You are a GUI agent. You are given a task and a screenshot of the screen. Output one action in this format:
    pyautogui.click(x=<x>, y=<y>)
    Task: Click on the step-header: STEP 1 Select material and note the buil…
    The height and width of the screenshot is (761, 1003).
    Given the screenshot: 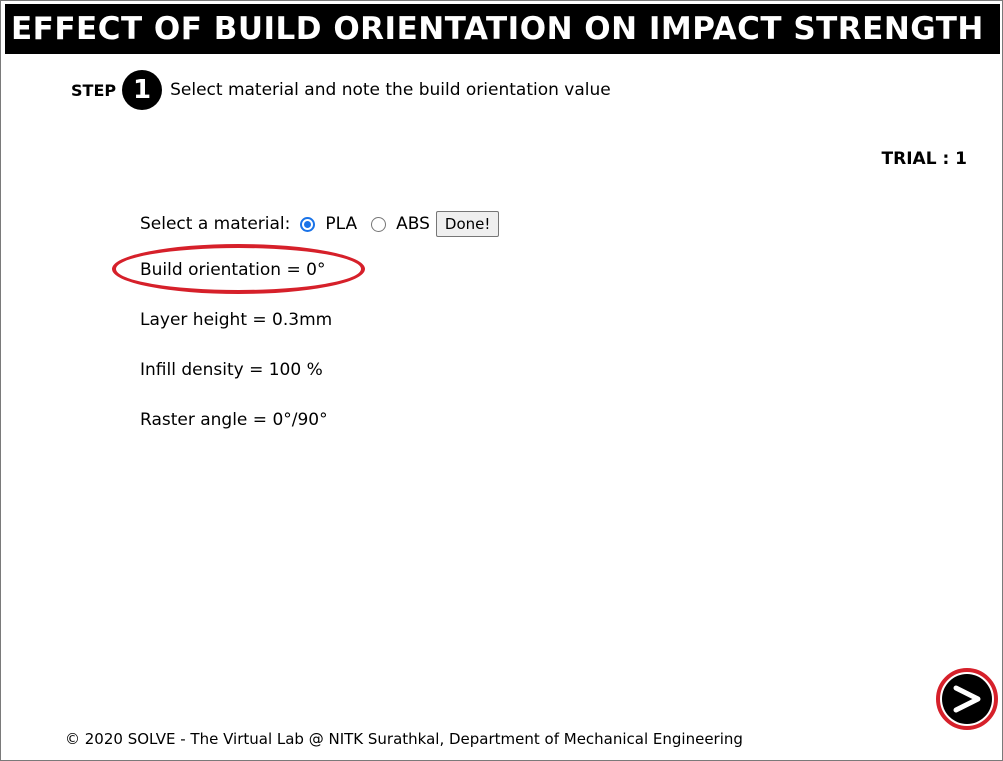 What is the action you would take?
    pyautogui.click(x=341, y=90)
    